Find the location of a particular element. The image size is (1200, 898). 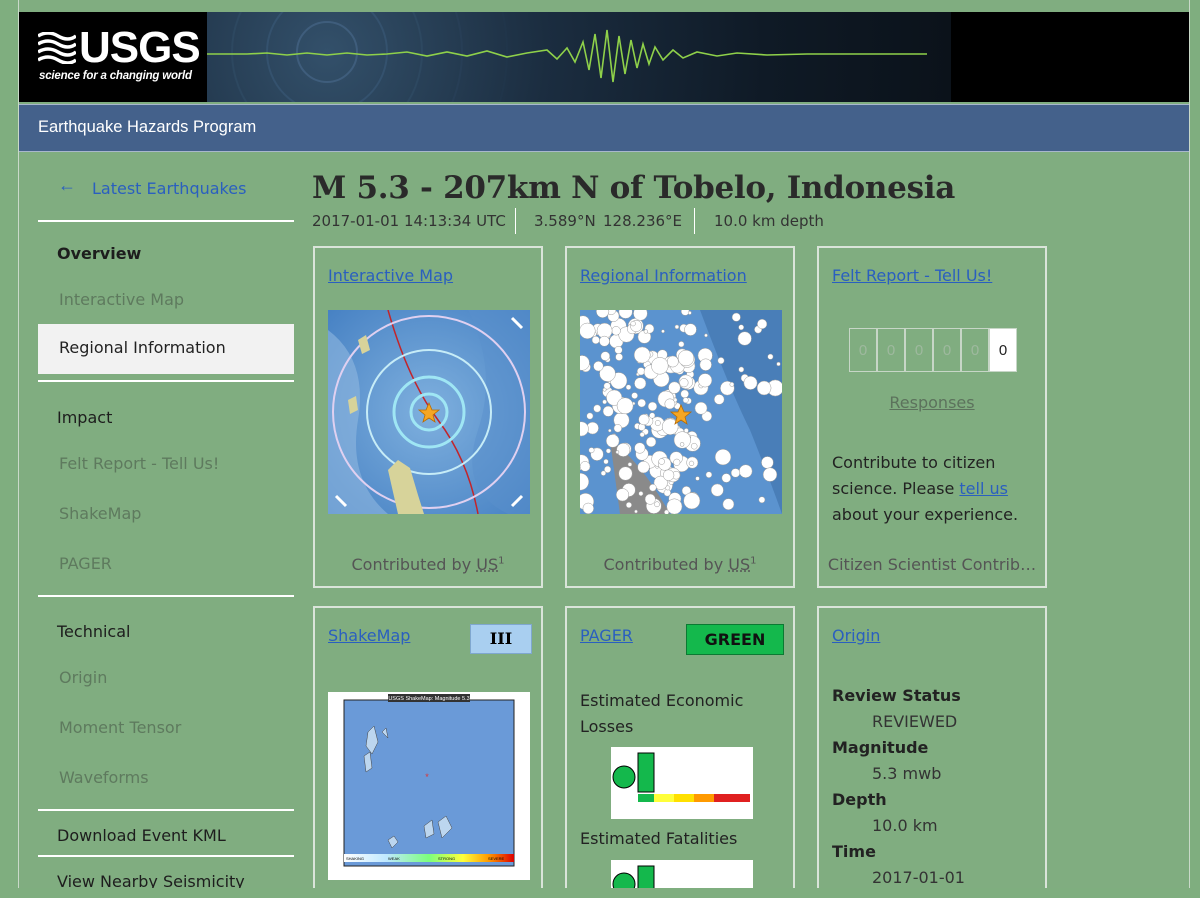

responses-label: Responses is located at coordinates (932, 402).